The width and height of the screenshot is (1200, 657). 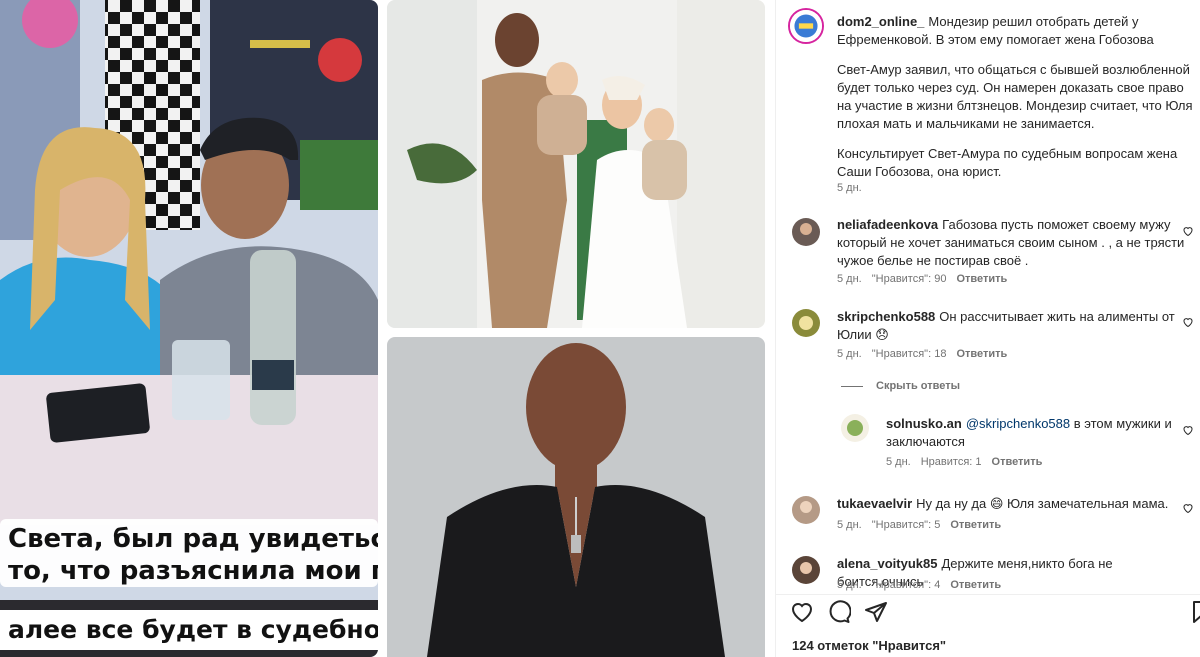 I want to click on comment-meta: 5 дн. "Нравится": 5 Ответить, so click(x=924, y=525).